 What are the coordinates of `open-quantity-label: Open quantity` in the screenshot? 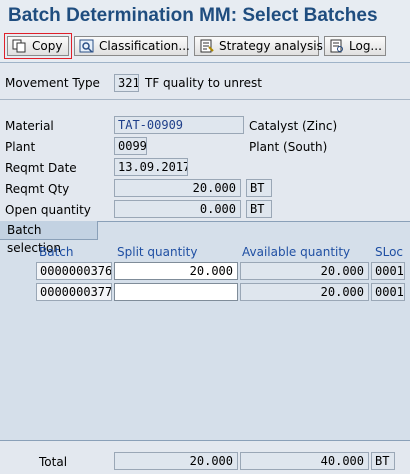 It's located at (48, 210).